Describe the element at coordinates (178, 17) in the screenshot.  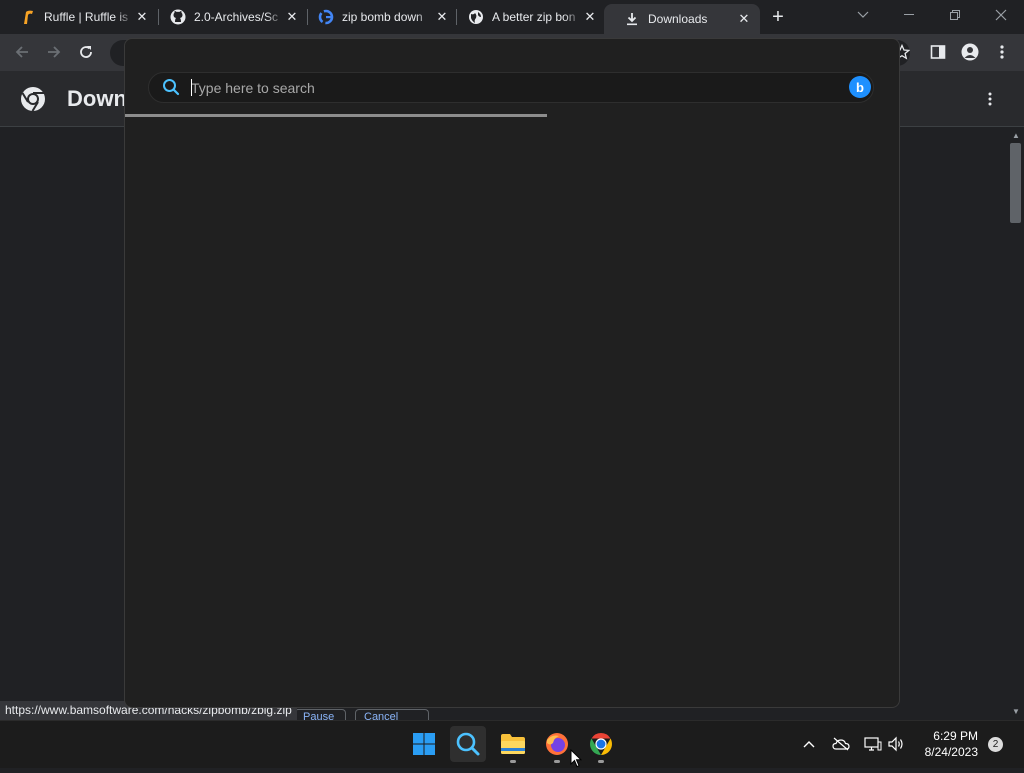
I see `github-icon` at that location.